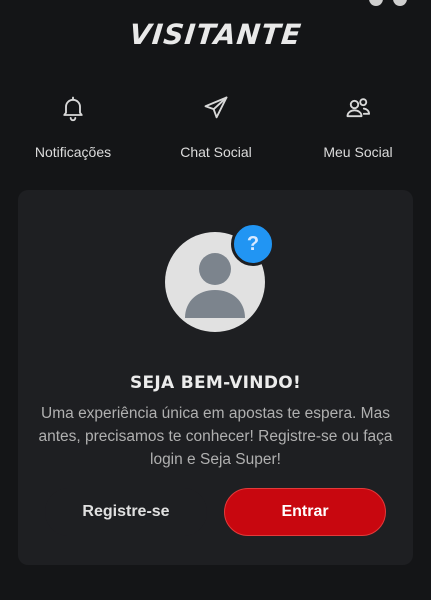 The image size is (431, 600). Describe the element at coordinates (73, 109) in the screenshot. I see `bell-icon` at that location.